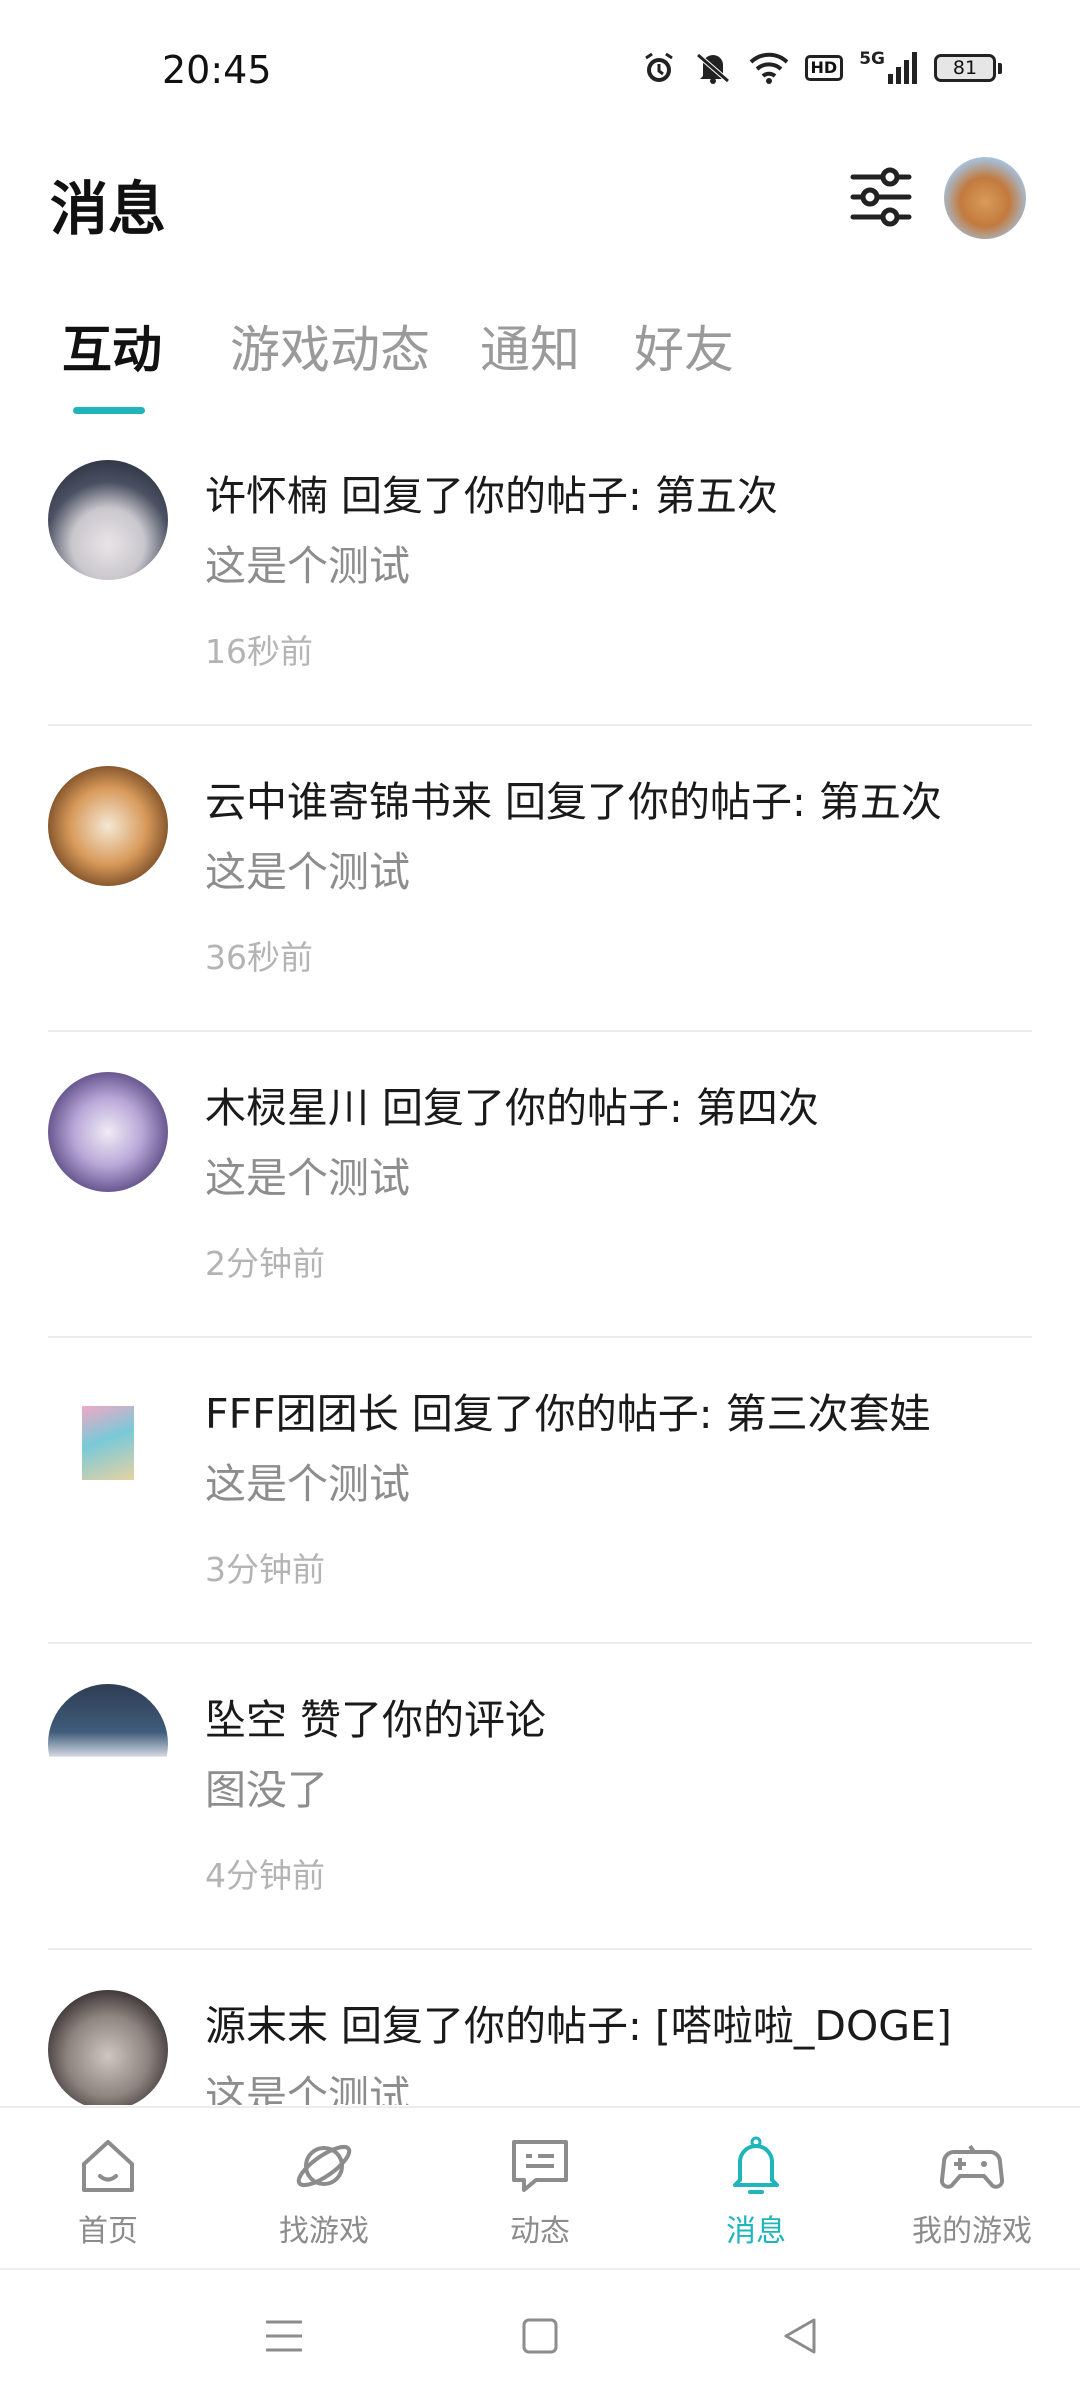 This screenshot has height=2400, width=1080. Describe the element at coordinates (540, 1185) in the screenshot. I see `list-item: 木棂星川 回复了你的帖子: 第四次 这是个测试 2分钟前` at that location.